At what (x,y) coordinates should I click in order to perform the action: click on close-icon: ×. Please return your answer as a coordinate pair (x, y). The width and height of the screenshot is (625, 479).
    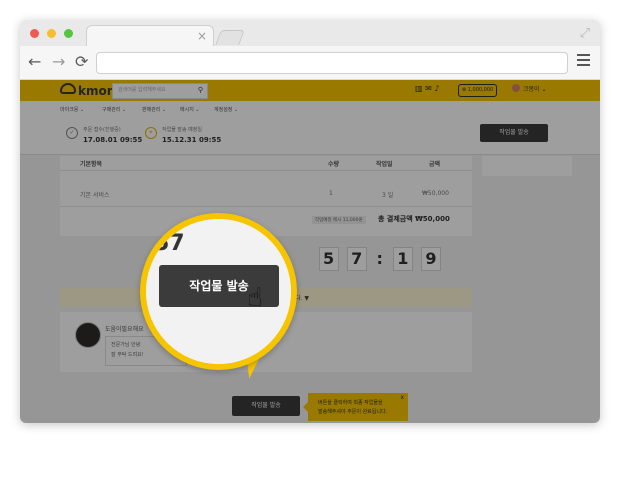
    Looking at the image, I should click on (202, 36).